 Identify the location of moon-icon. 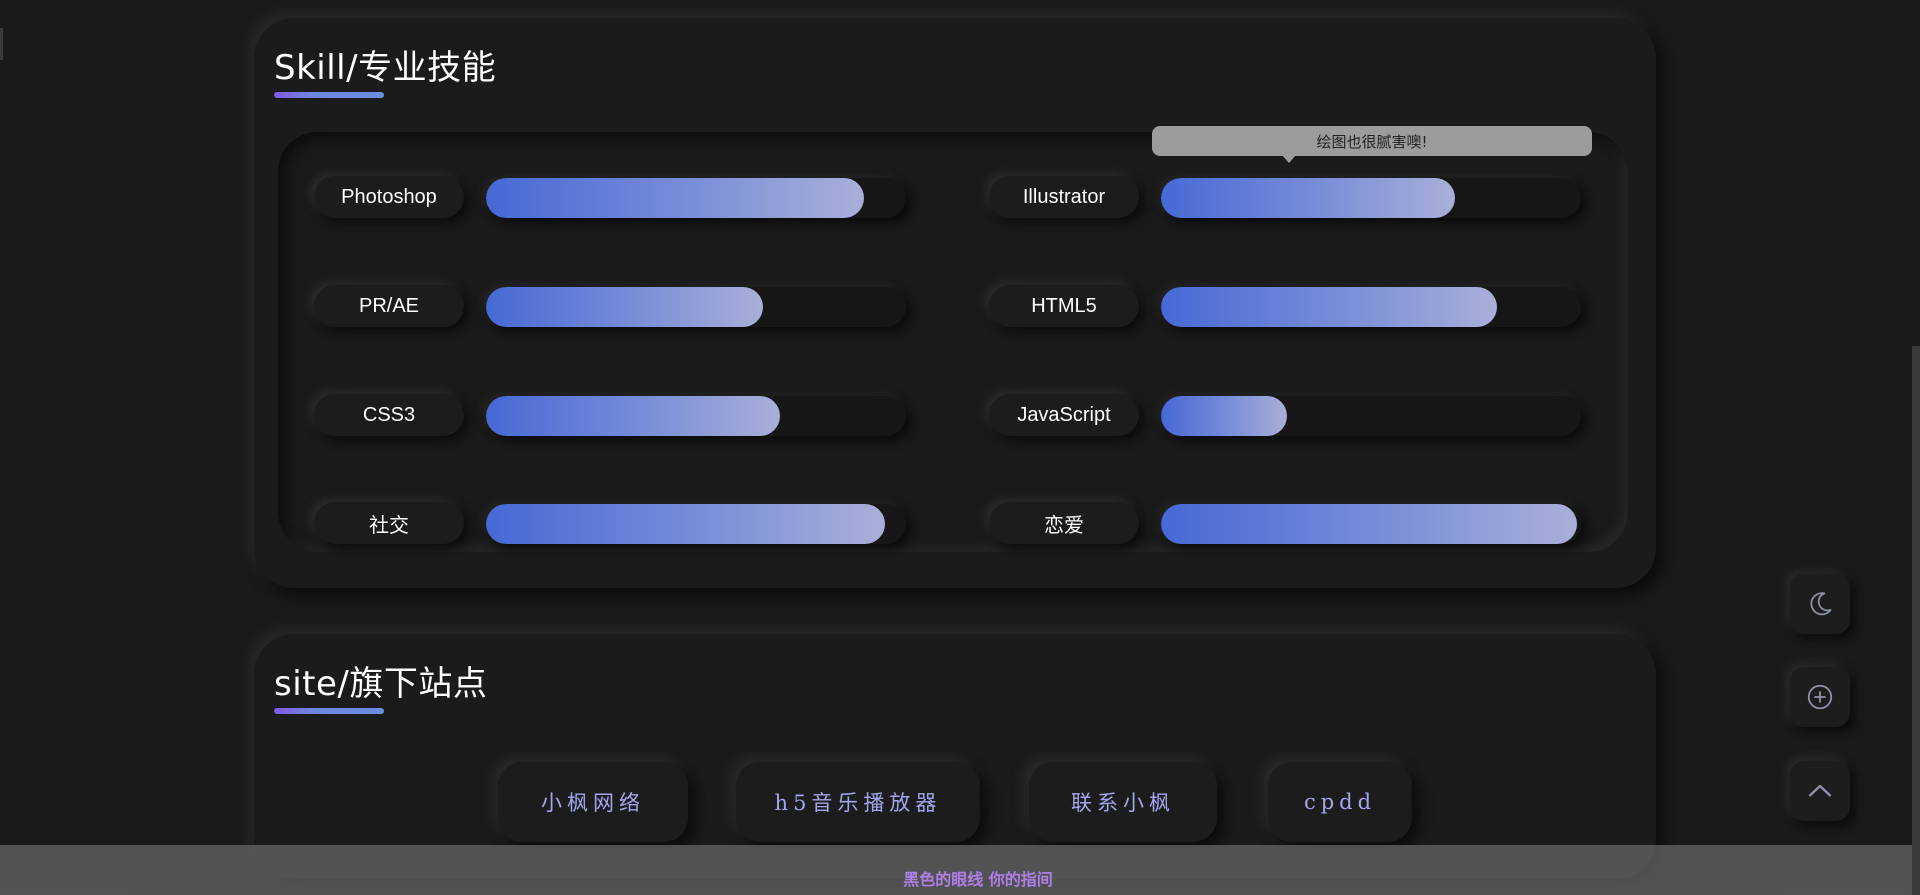
(1821, 604).